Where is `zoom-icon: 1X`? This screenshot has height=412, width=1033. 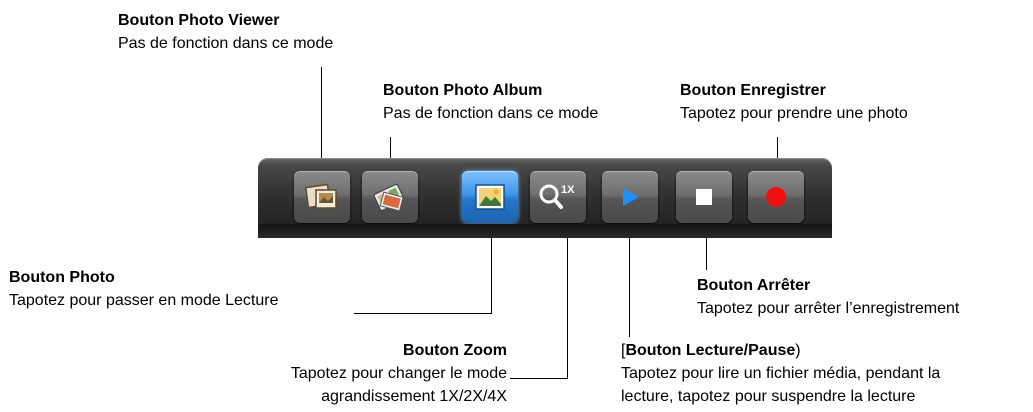
zoom-icon: 1X is located at coordinates (558, 197).